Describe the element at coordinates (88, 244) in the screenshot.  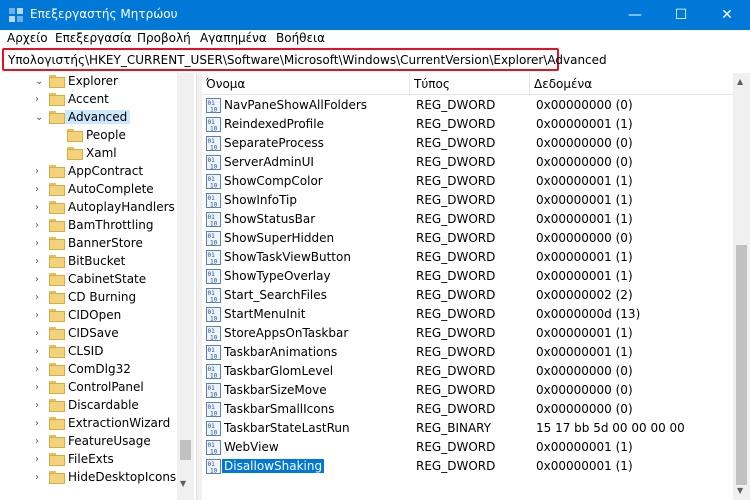
I see `tree-node: › BannerStore` at that location.